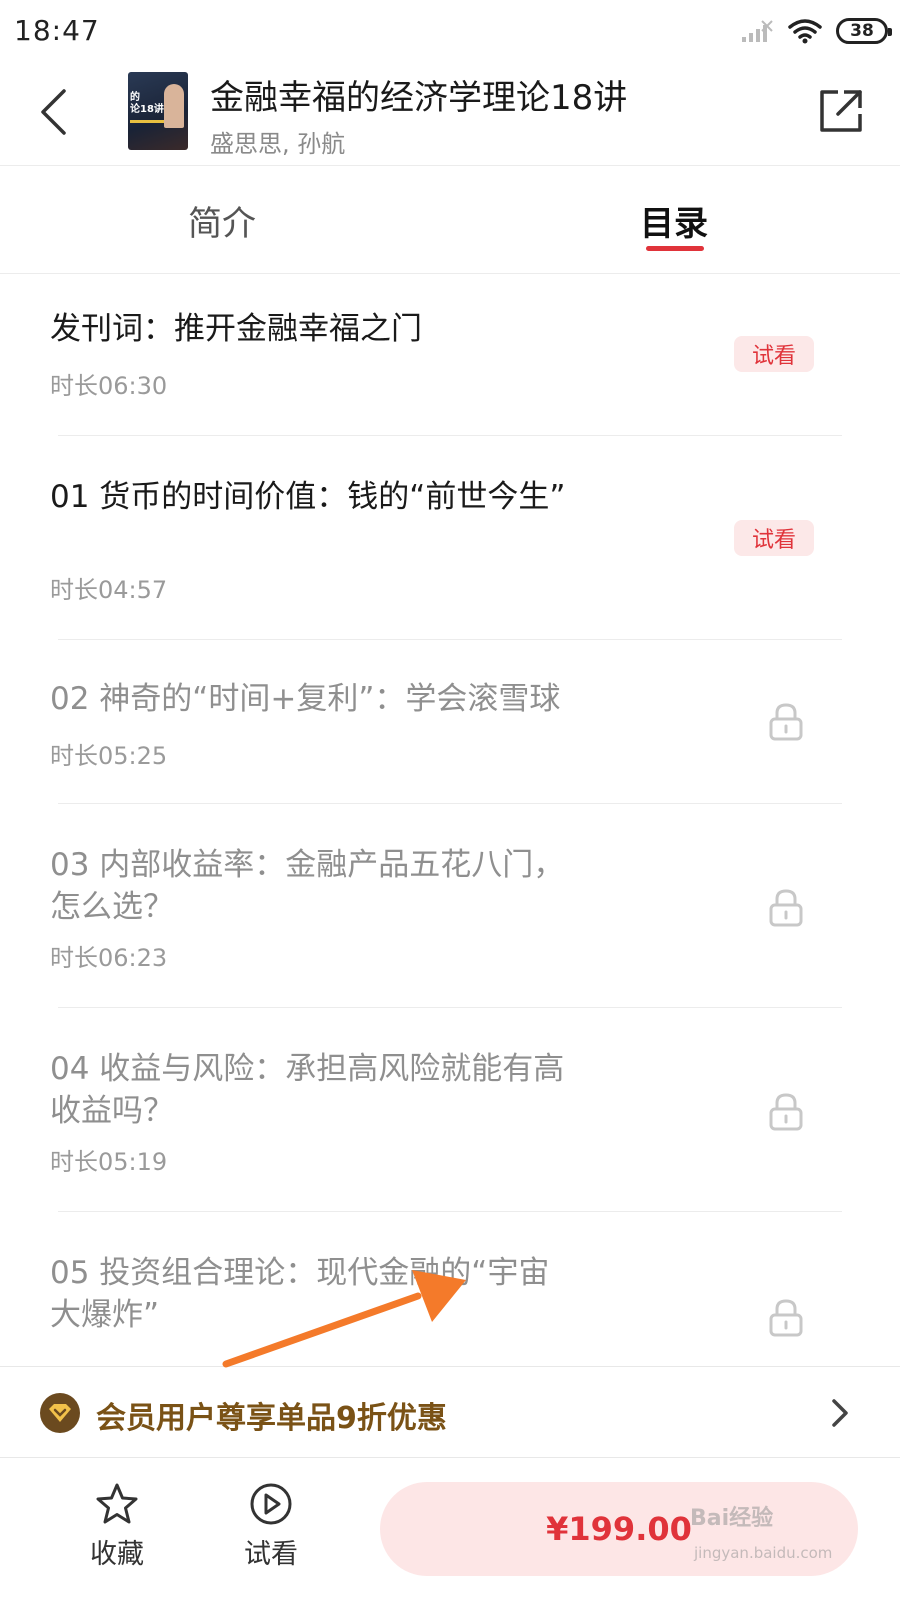 This screenshot has height=1600, width=900. Describe the element at coordinates (222, 220) in the screenshot. I see `tab-intro: 简介` at that location.